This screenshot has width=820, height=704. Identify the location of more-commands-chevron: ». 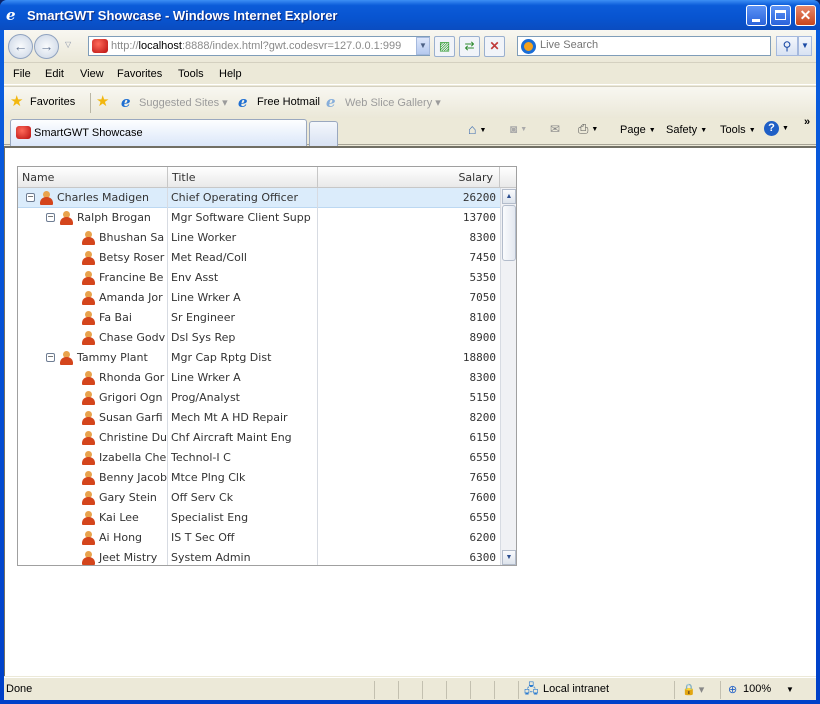
(807, 122).